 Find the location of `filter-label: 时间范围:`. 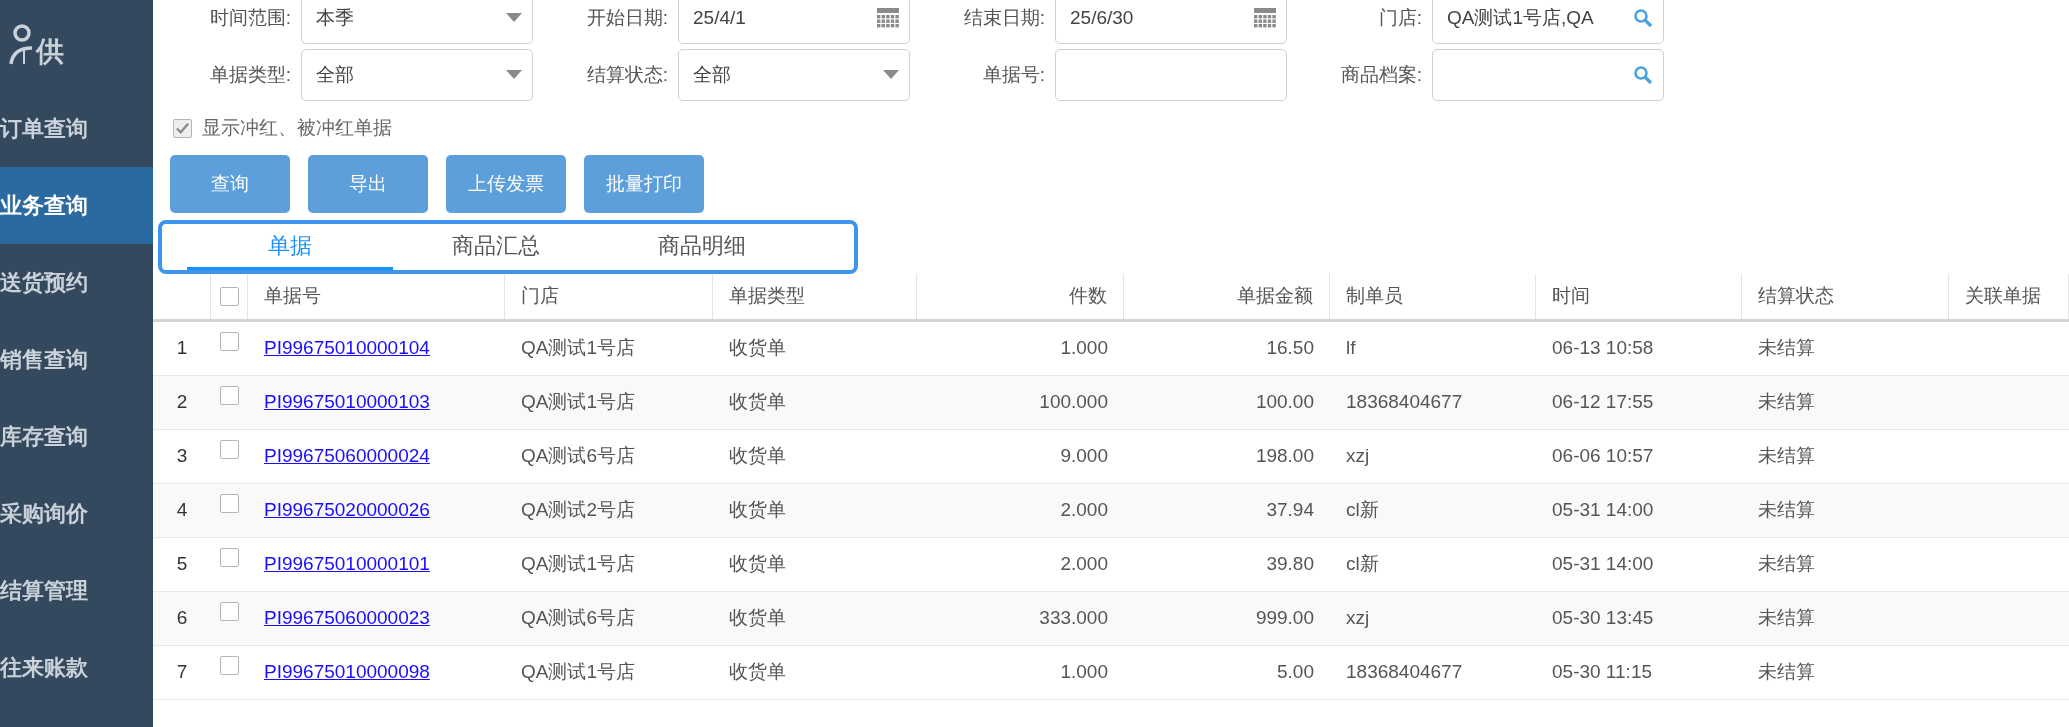

filter-label: 时间范围: is located at coordinates (250, 17).